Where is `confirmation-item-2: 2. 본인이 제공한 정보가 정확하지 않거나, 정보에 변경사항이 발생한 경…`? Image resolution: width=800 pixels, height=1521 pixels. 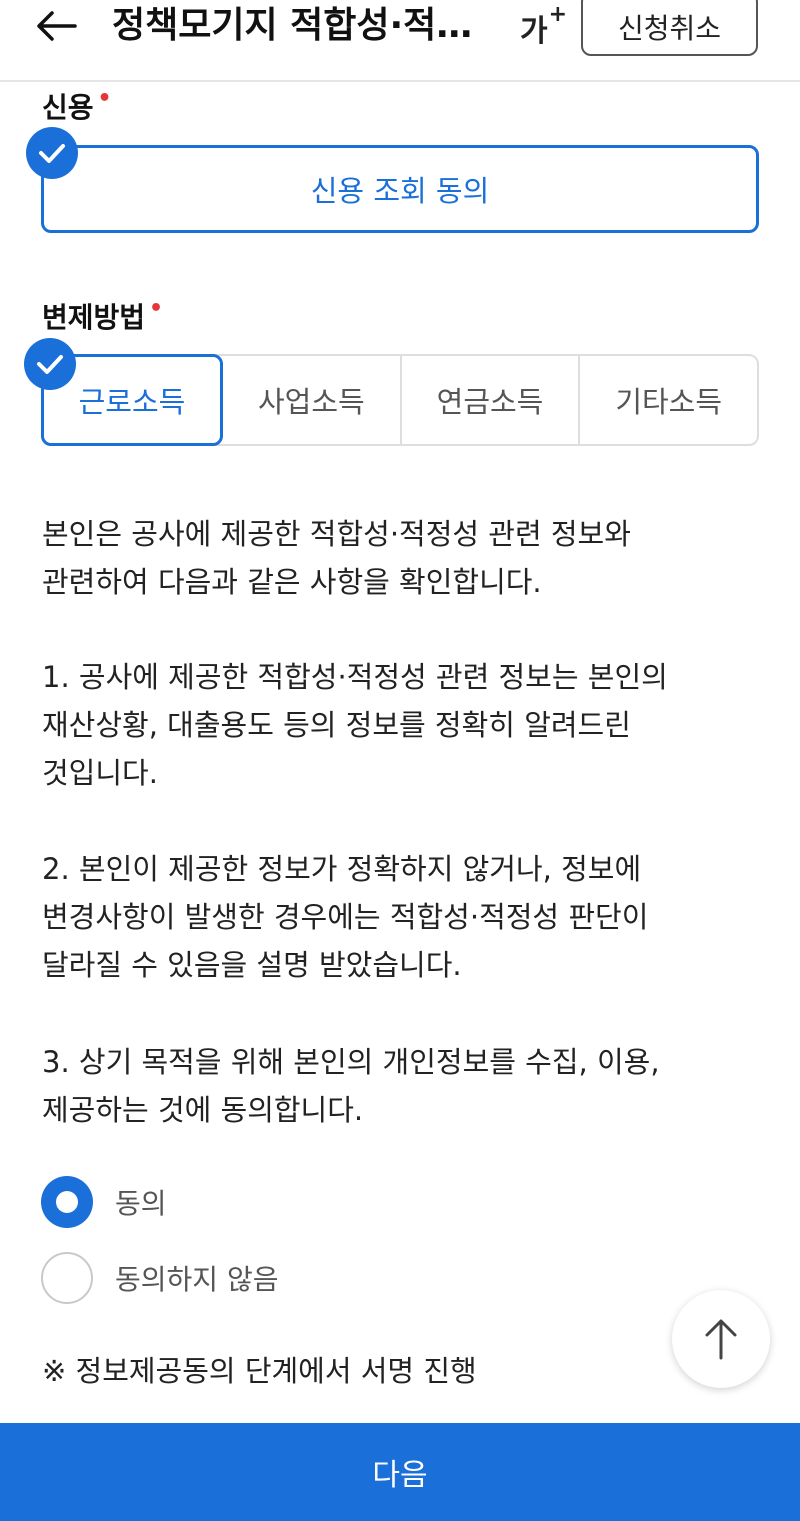 confirmation-item-2: 2. 본인이 제공한 정보가 정확하지 않거나, 정보에 변경사항이 발생한 경… is located at coordinates (345, 917).